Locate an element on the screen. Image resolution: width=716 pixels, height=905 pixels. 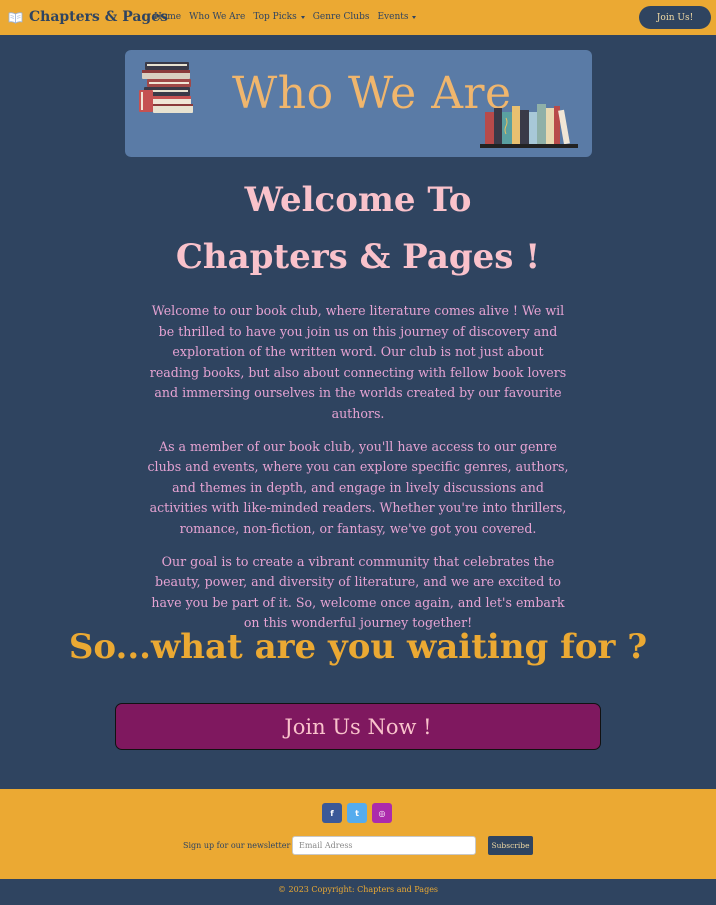
facebook-icon: f is located at coordinates (332, 813).